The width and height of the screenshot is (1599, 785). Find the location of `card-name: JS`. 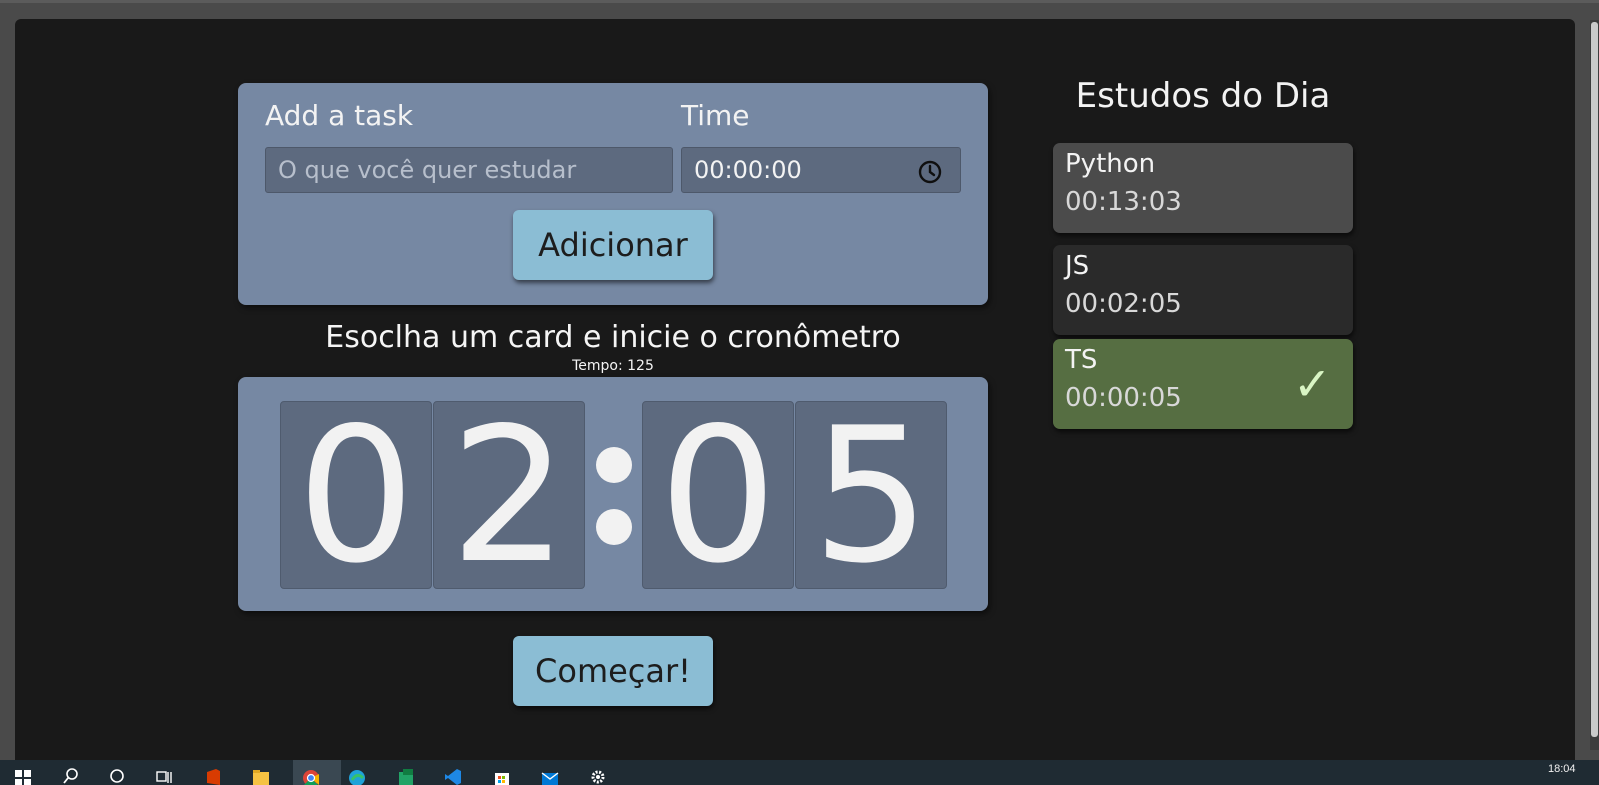

card-name: JS is located at coordinates (1077, 266).